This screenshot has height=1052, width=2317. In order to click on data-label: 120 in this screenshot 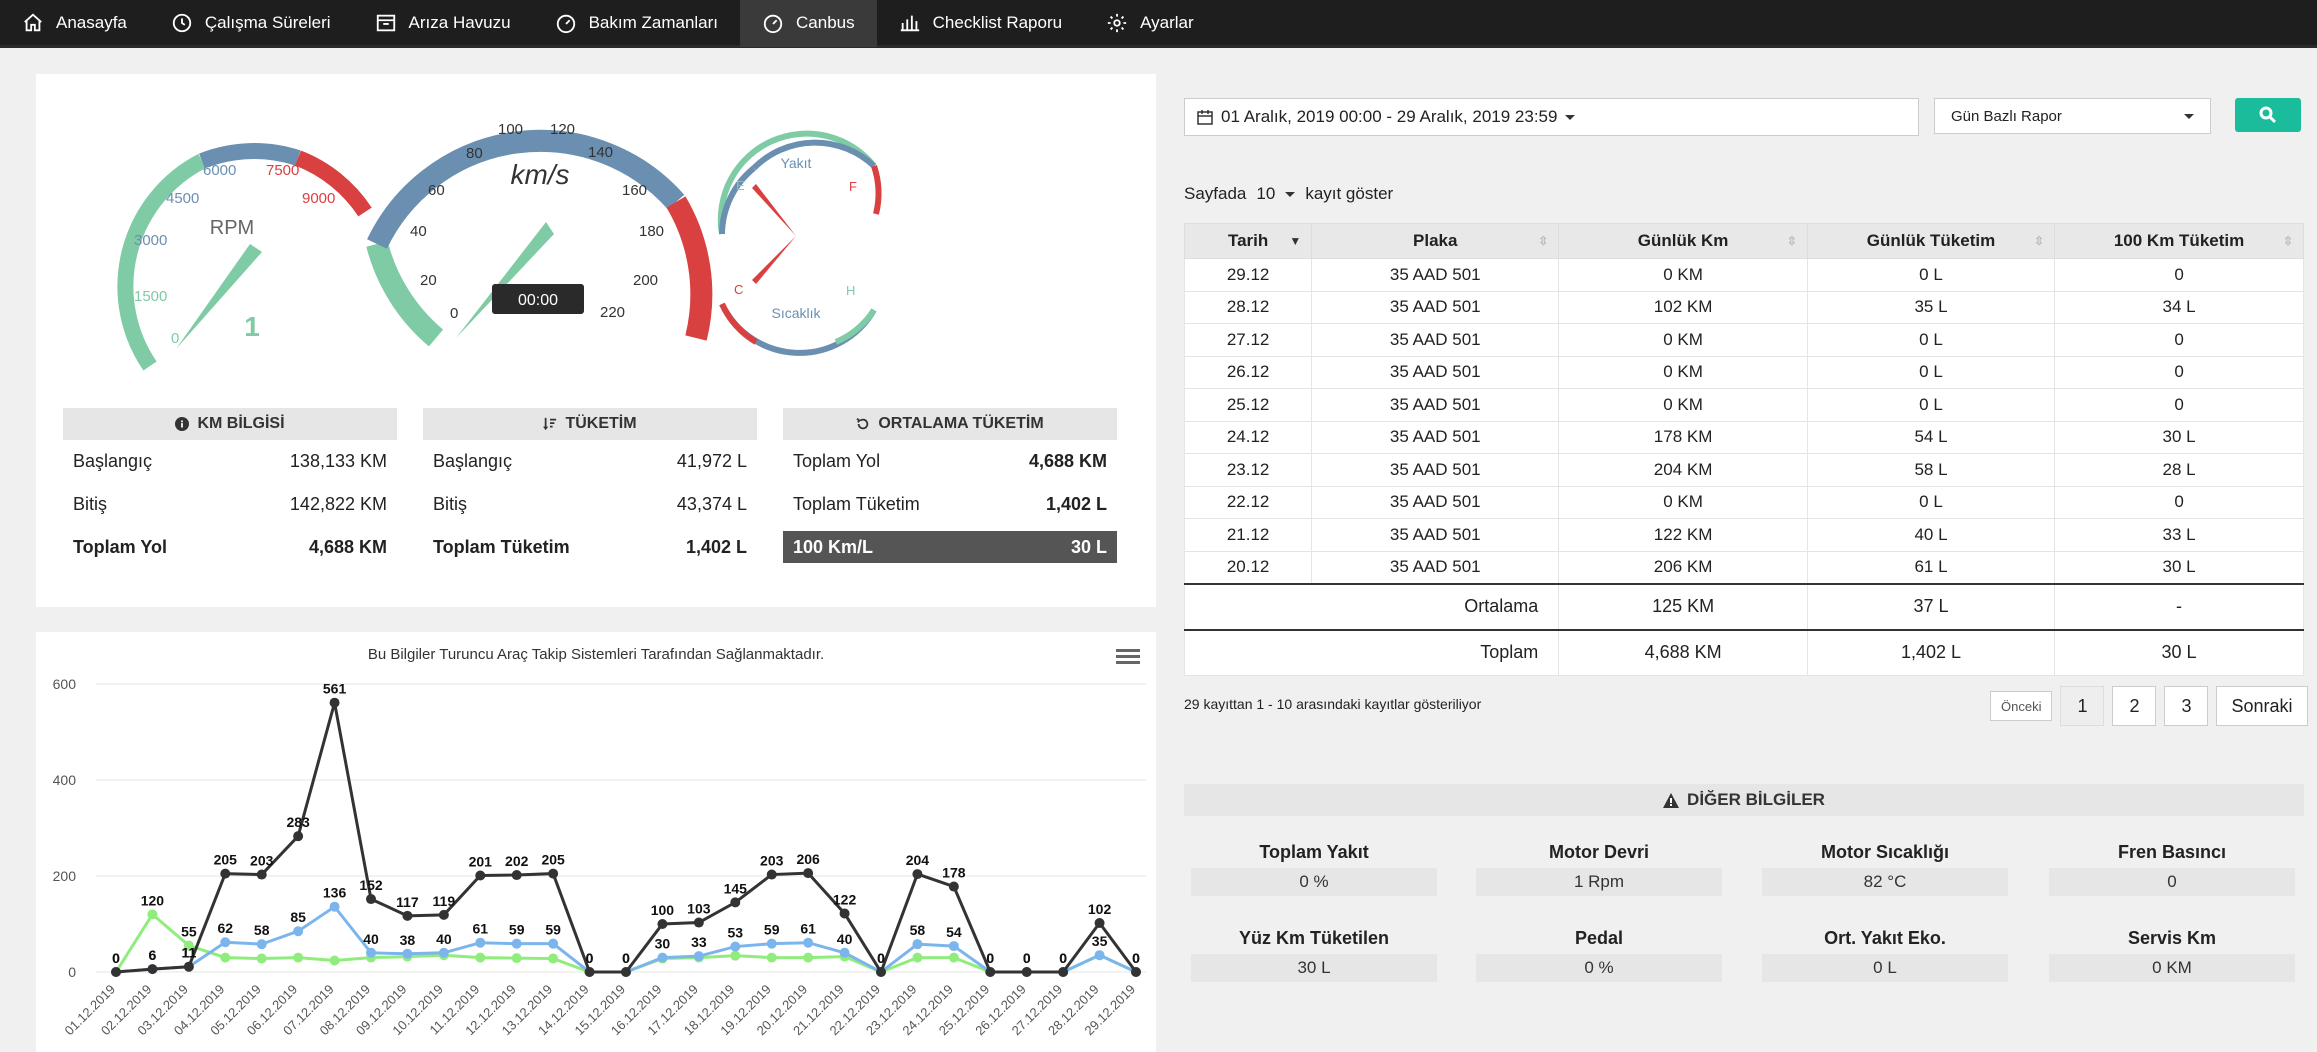, I will do `click(153, 900)`.